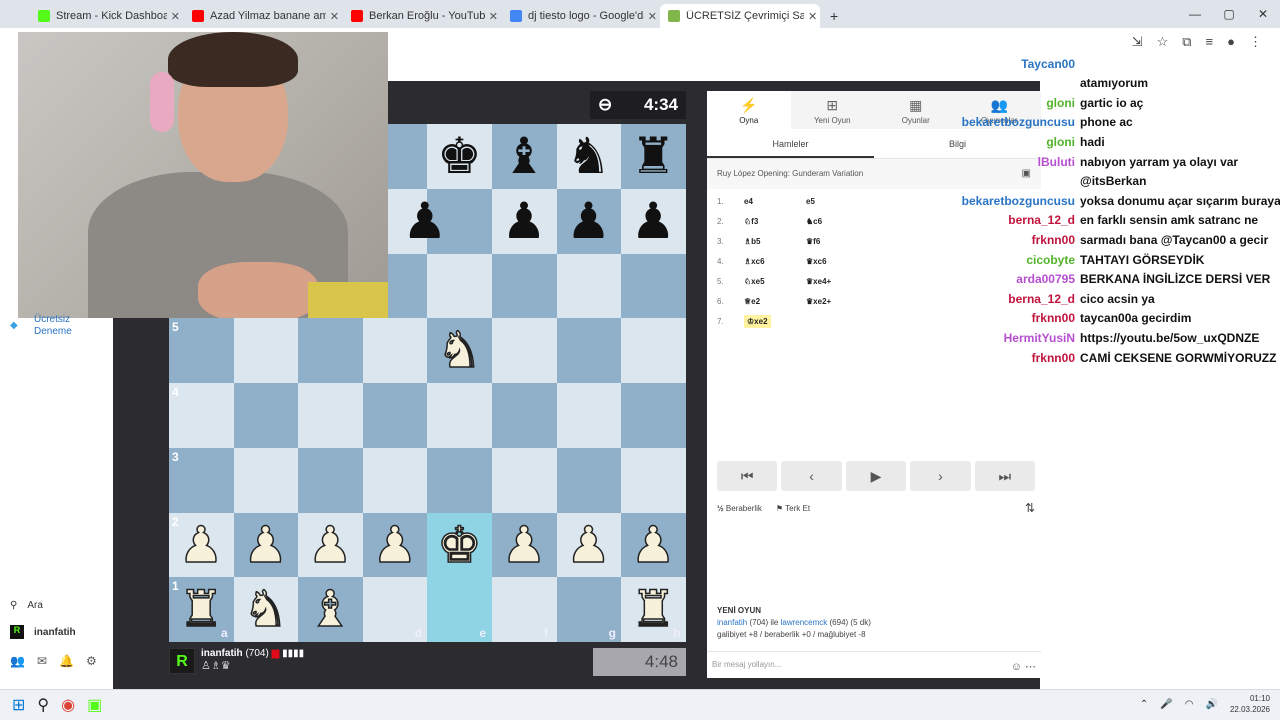  I want to click on black-king: ♚, so click(459, 156).